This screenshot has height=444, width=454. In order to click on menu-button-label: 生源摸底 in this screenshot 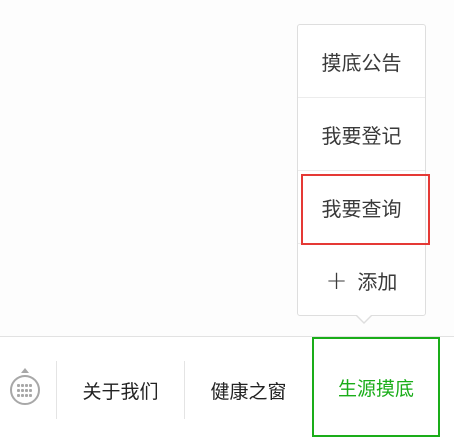, I will do `click(375, 388)`.